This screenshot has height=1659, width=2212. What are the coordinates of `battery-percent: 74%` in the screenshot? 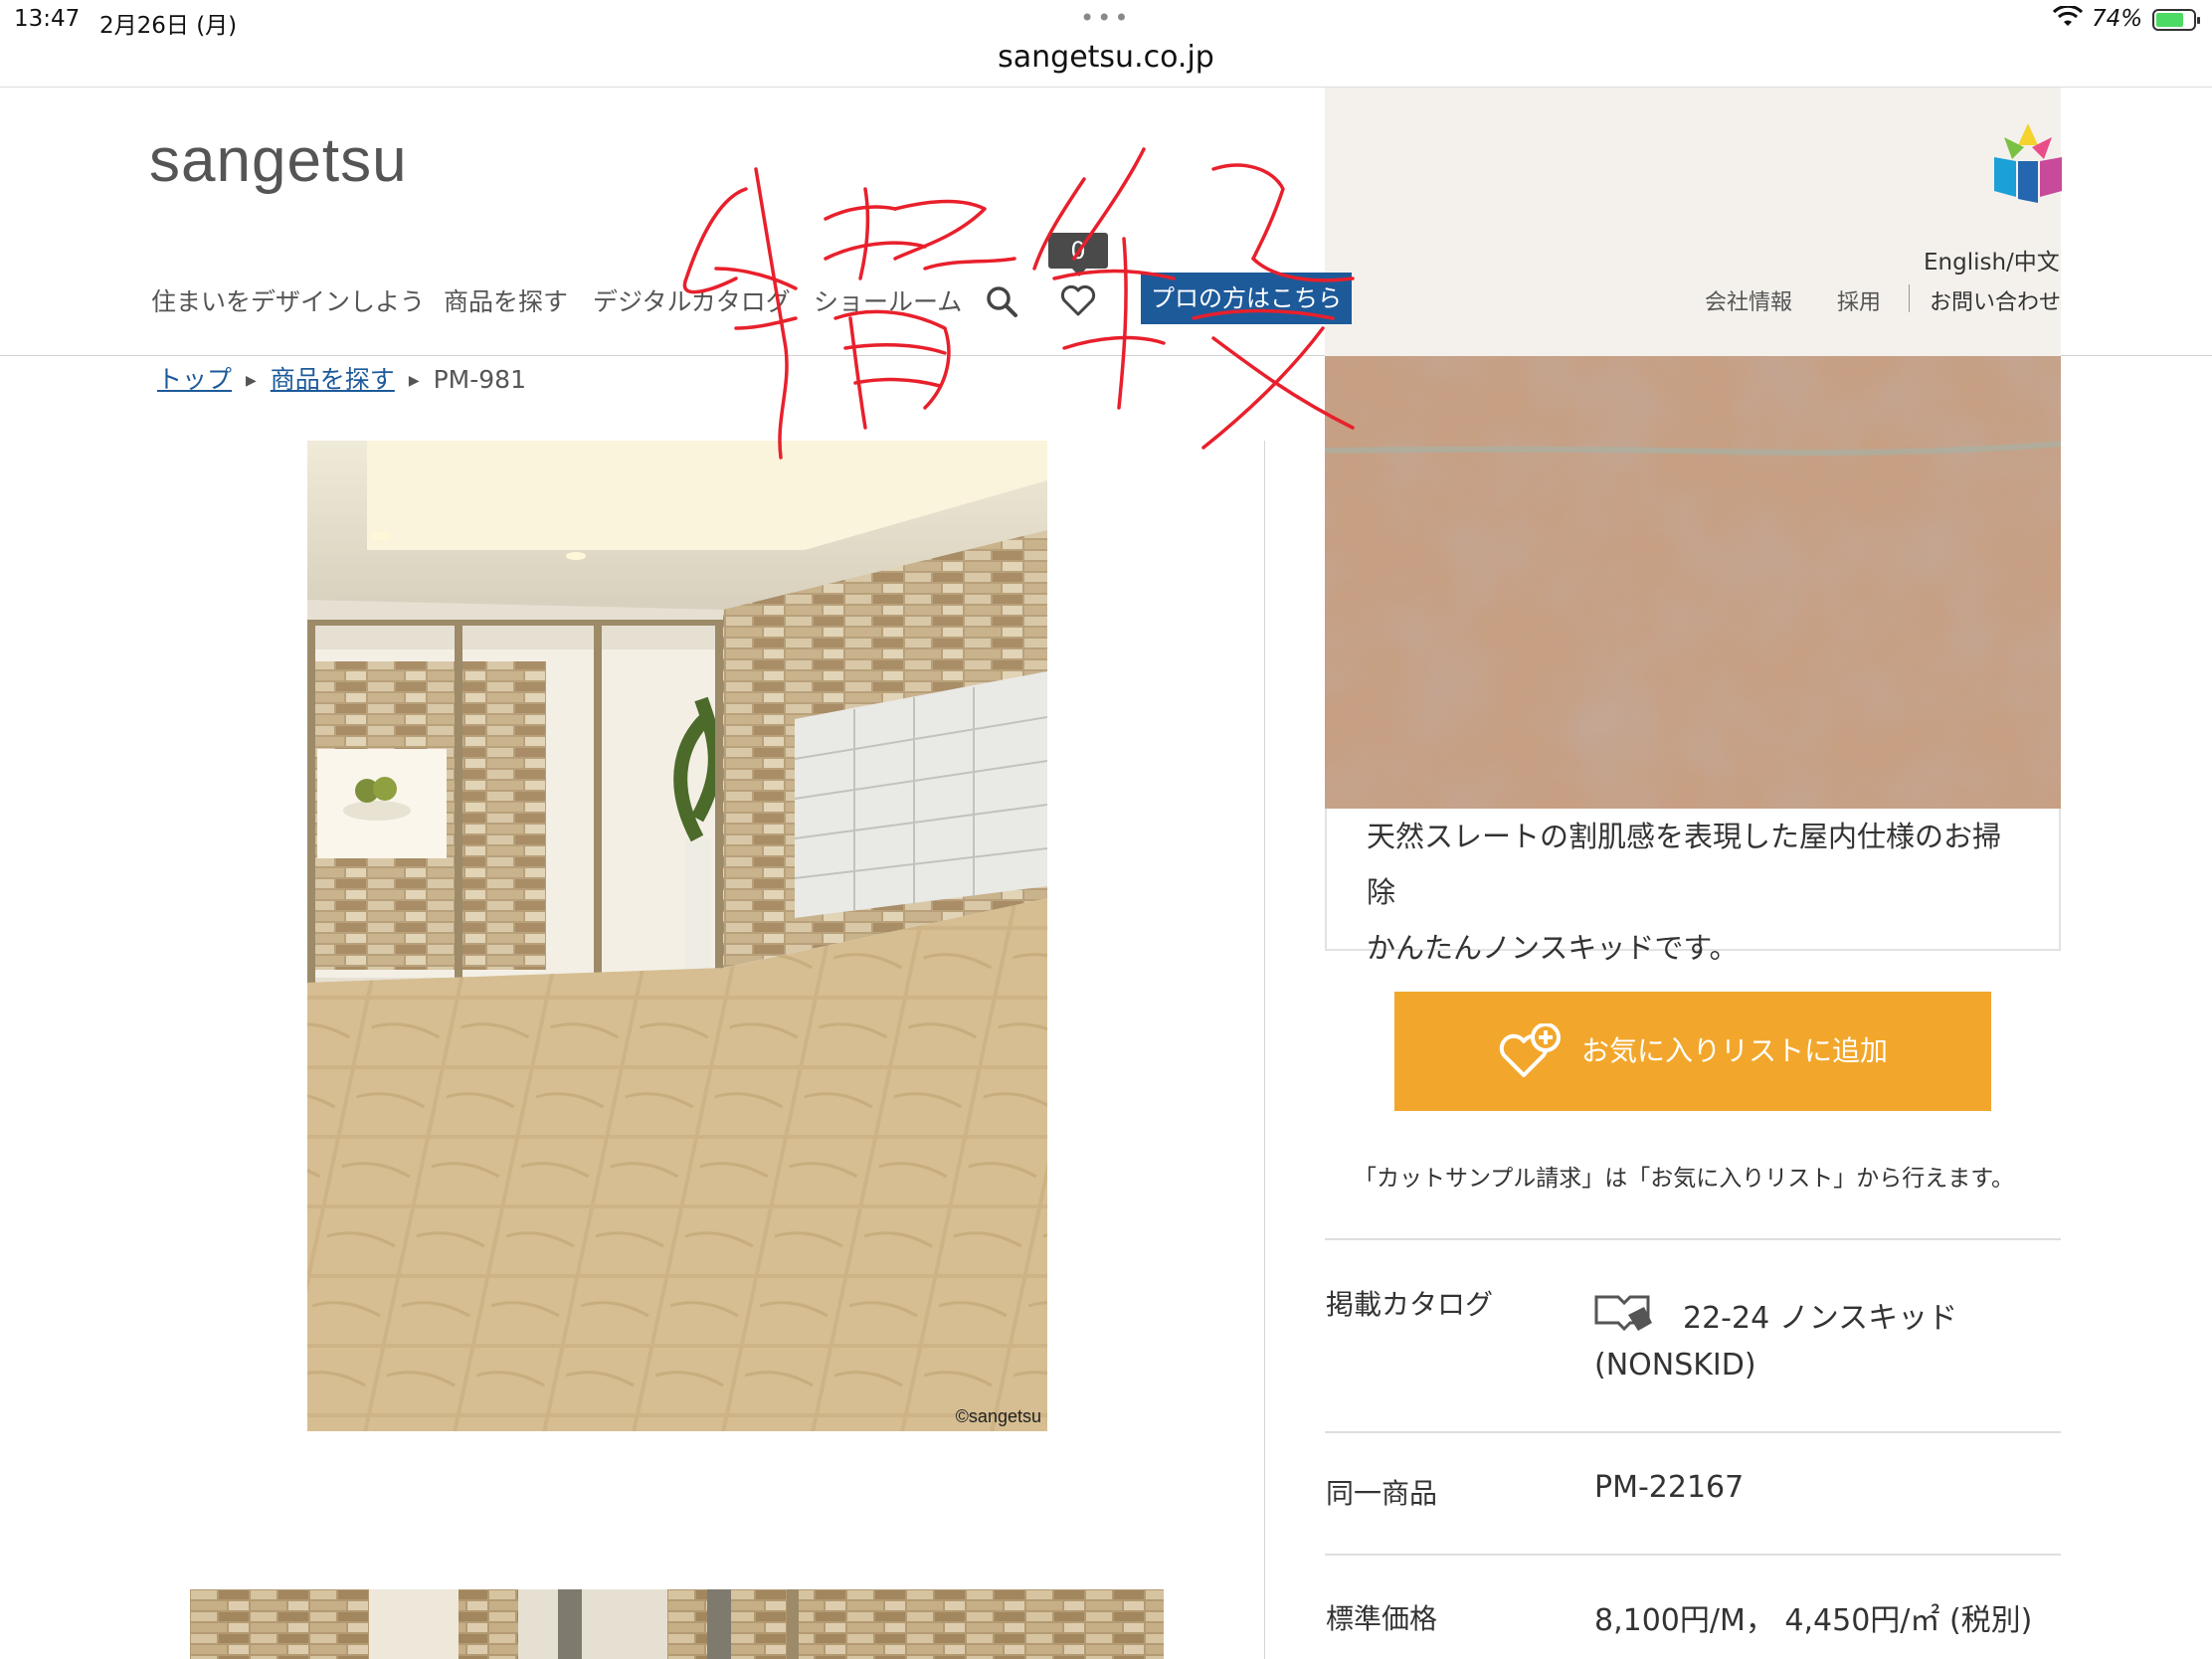 It's located at (2117, 19).